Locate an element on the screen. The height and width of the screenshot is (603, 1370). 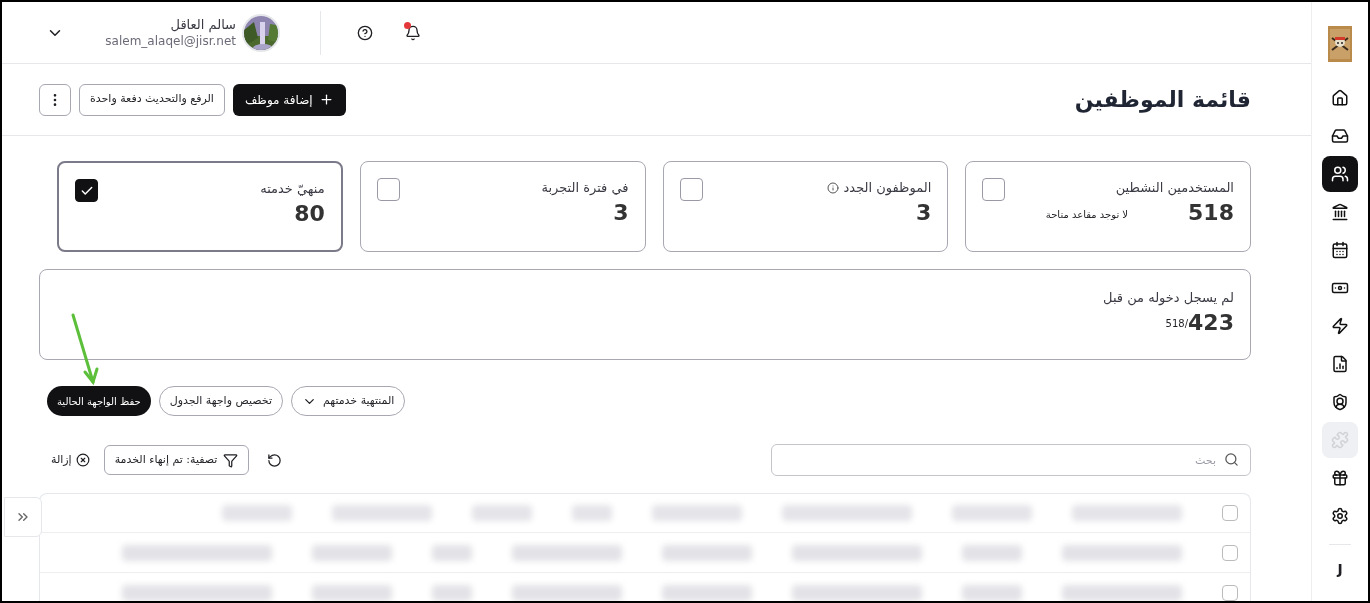
user-name: سالم العاقل is located at coordinates (203, 24).